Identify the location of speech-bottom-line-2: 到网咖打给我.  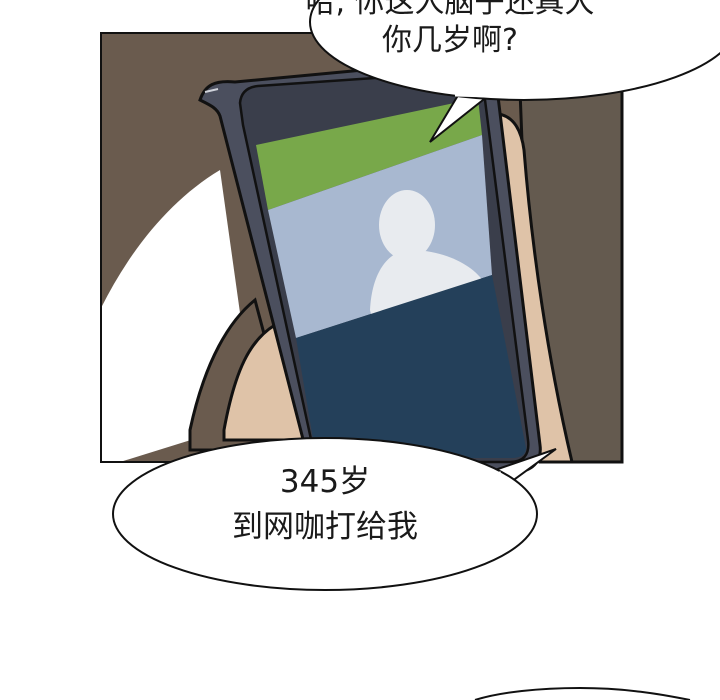
(325, 526).